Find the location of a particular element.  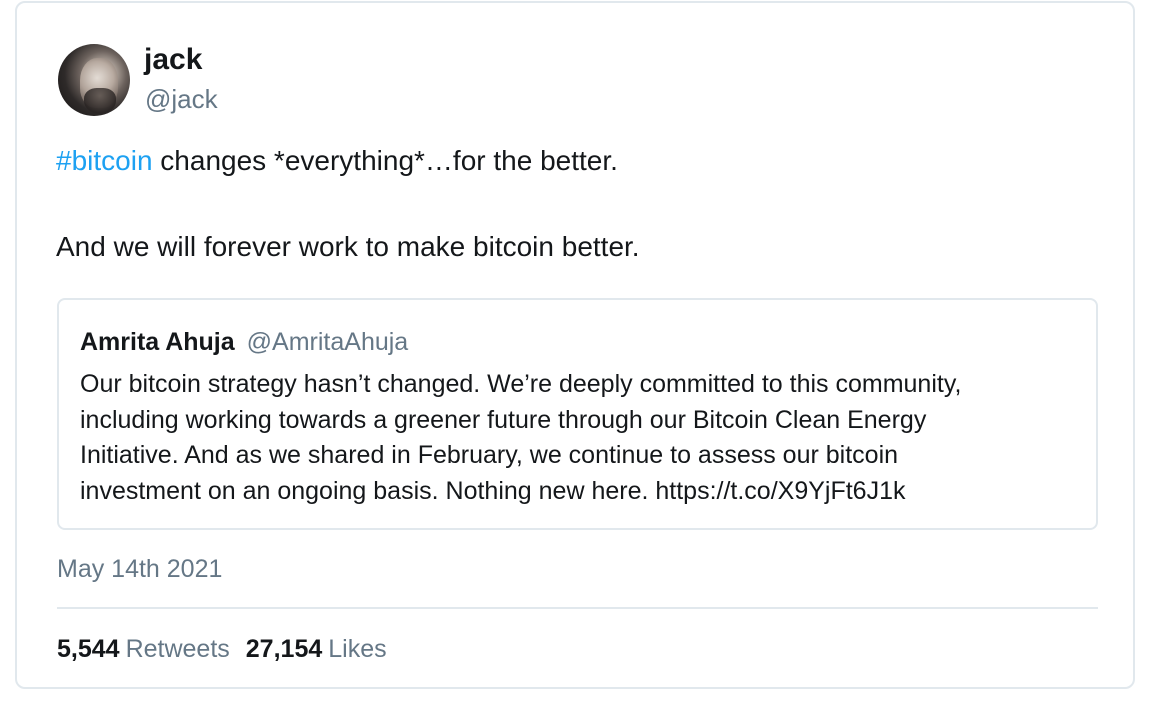

tweet-date: May 14th 2021 is located at coordinates (139, 569).